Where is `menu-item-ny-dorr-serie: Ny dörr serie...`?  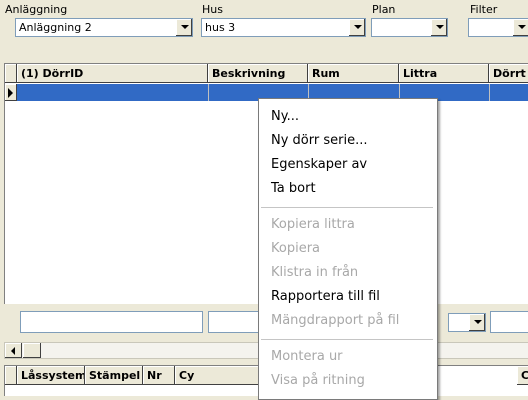 menu-item-ny-dorr-serie: Ny dörr serie... is located at coordinates (319, 140).